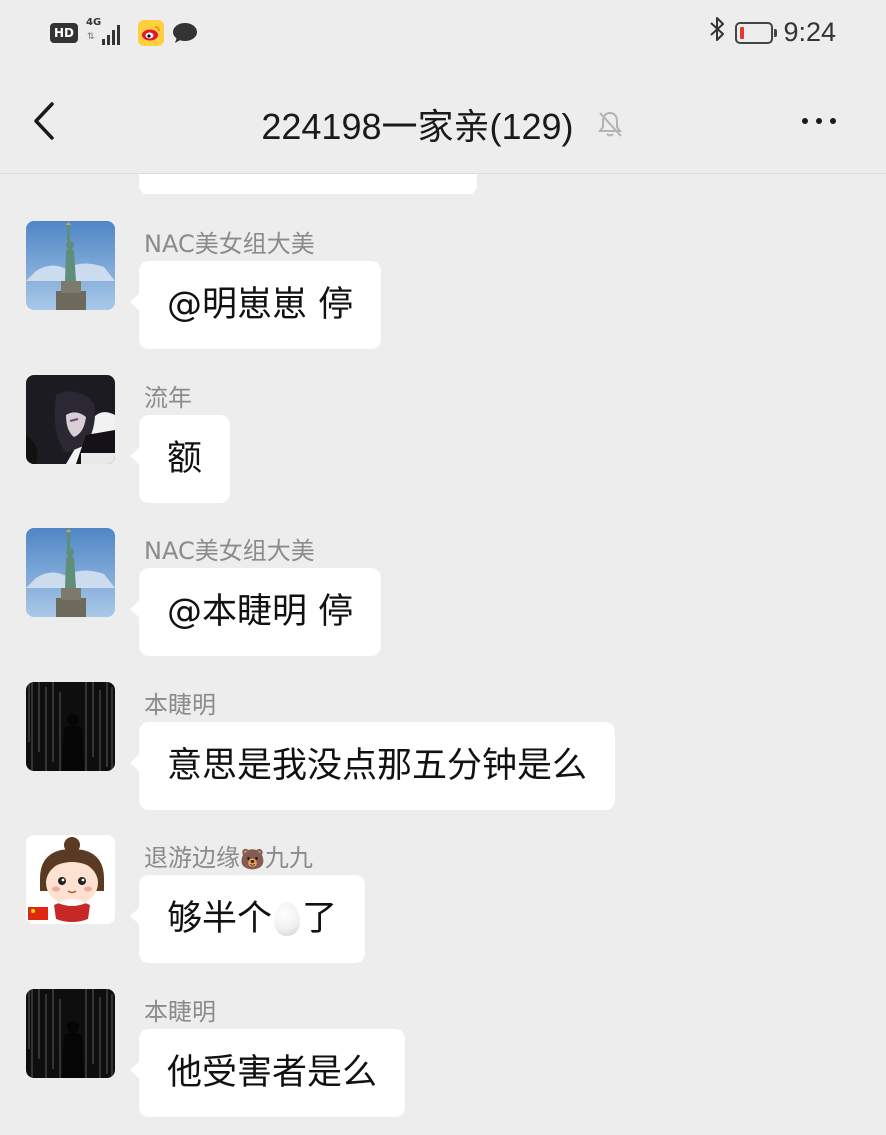 The width and height of the screenshot is (886, 1135). I want to click on sender-name-suffix: 九九, so click(288, 858).